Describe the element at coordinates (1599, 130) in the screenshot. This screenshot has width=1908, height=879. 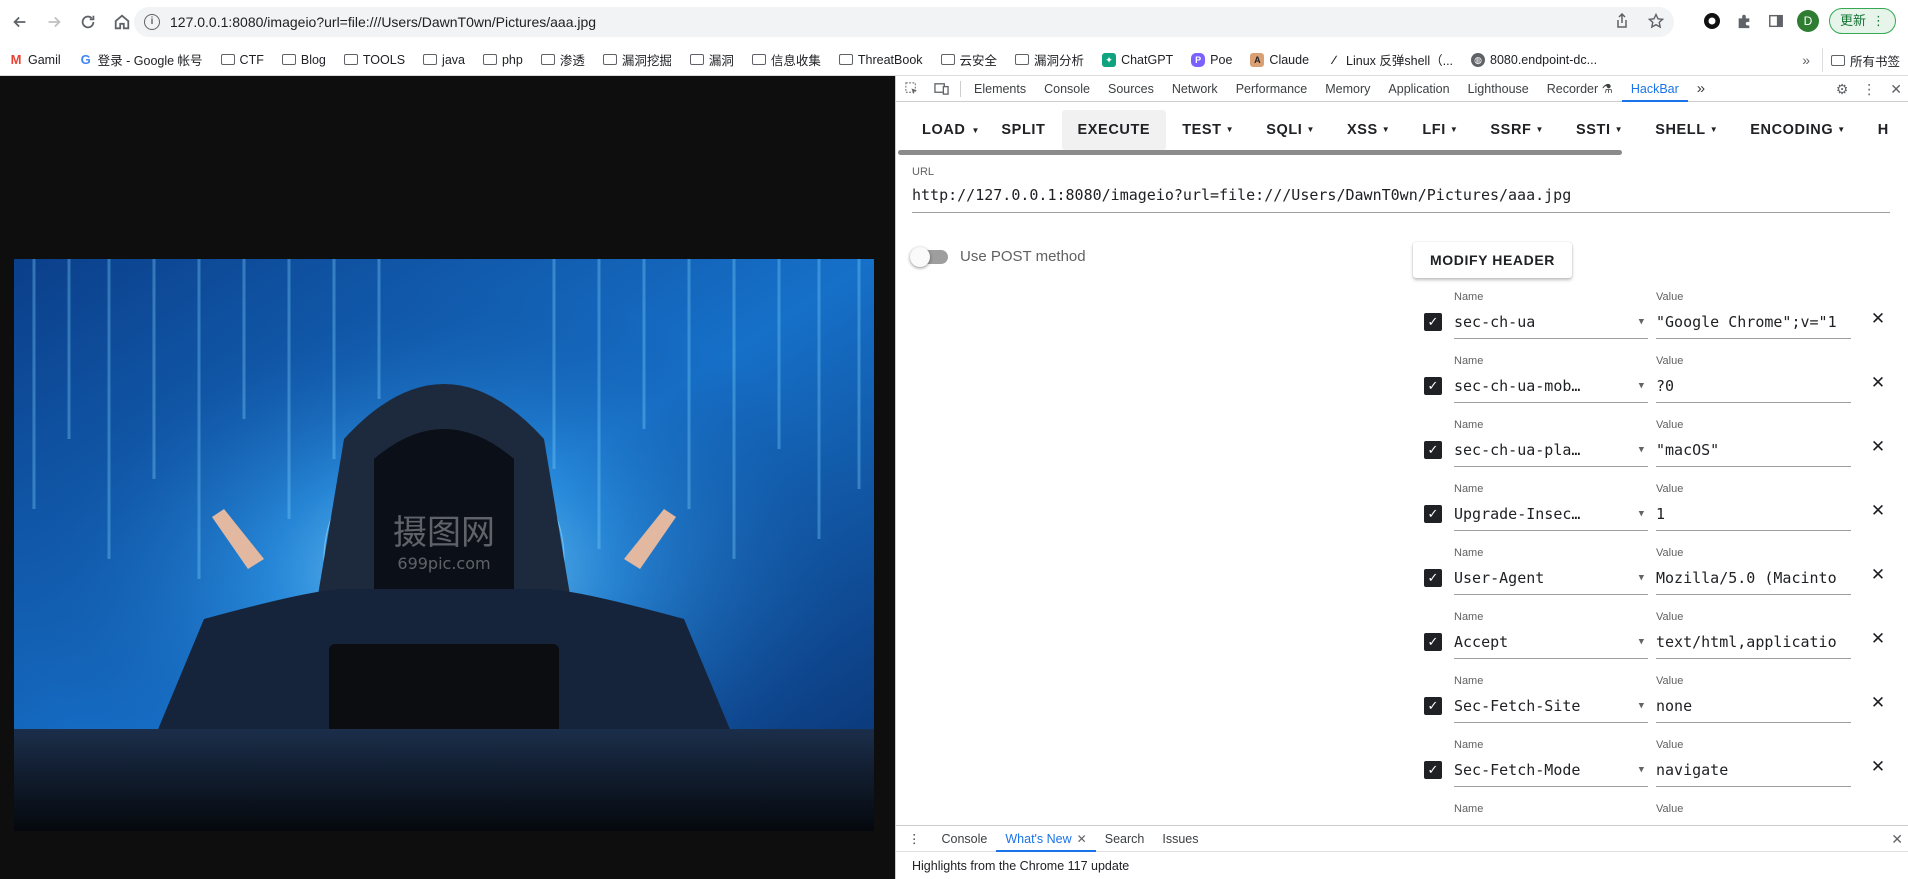
I see `ssti-menu-button: SSTI ▼` at that location.